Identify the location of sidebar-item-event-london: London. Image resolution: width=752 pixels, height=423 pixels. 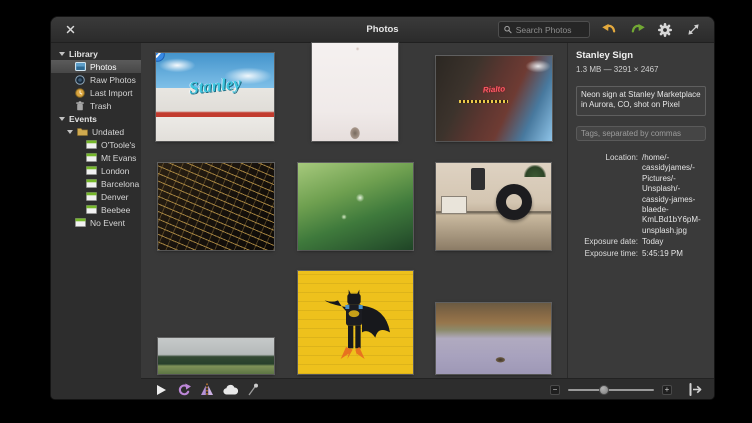
(96, 170).